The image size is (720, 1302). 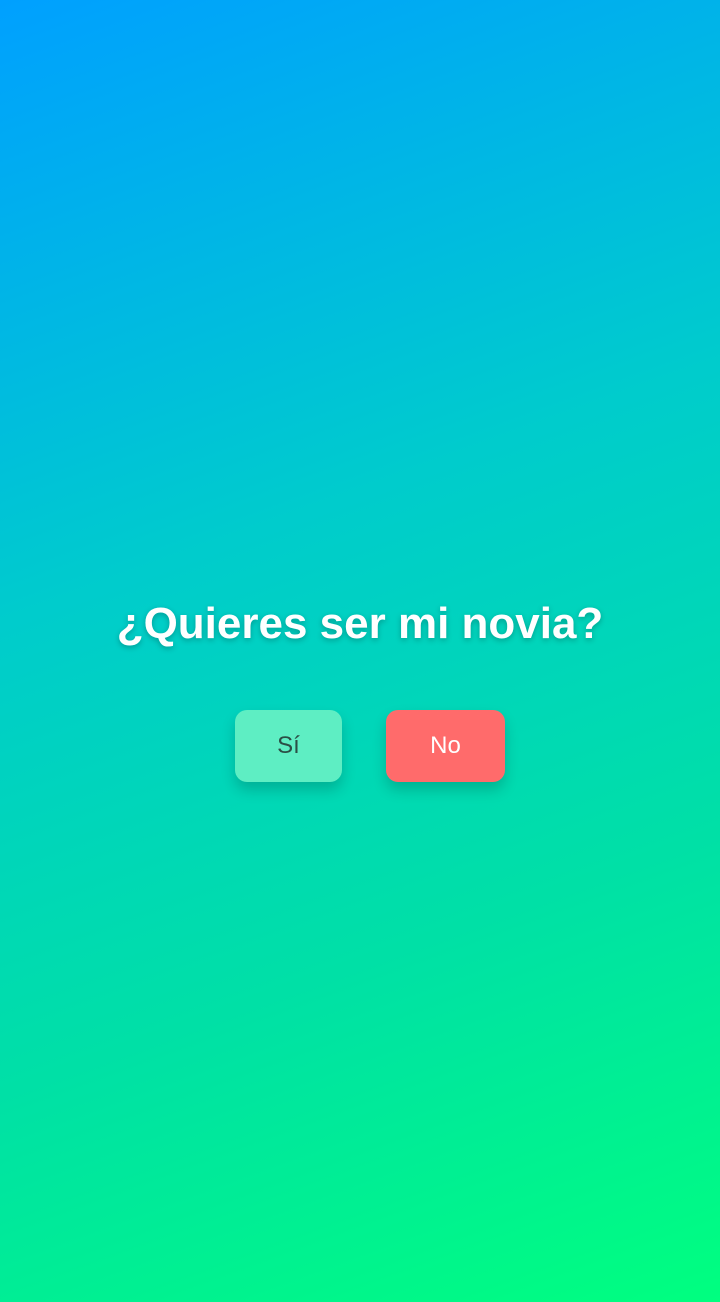 What do you see at coordinates (360, 623) in the screenshot?
I see `question-title: ¿Quieres ser mi novia?` at bounding box center [360, 623].